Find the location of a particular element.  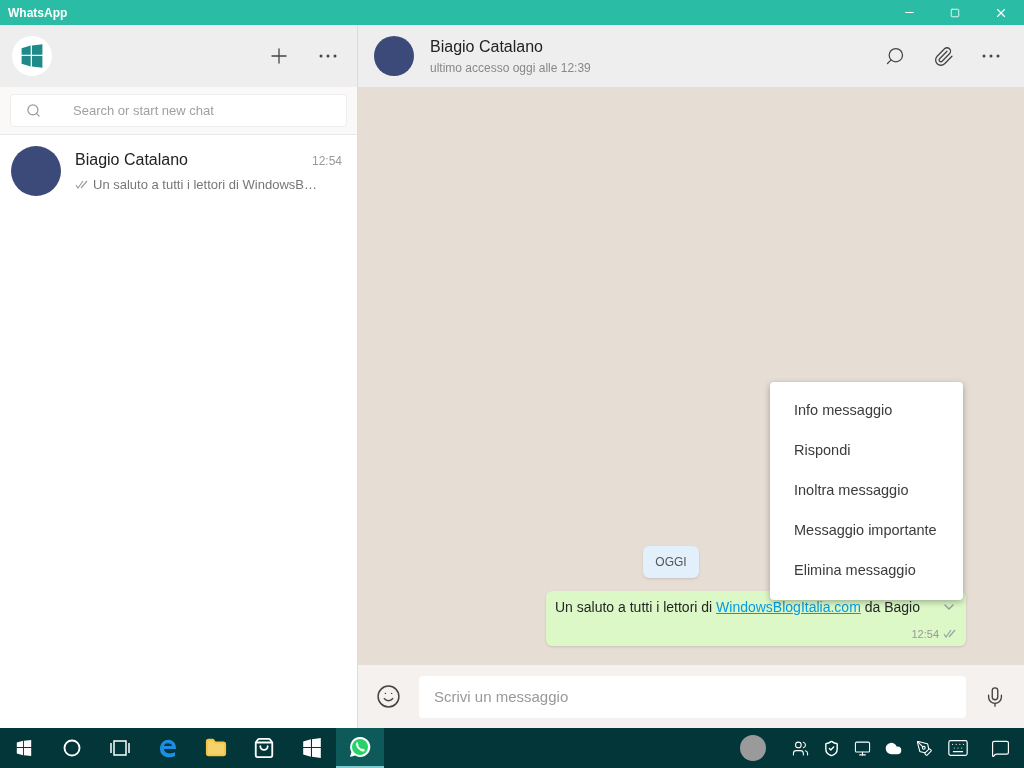

last-seen-status: ultimo accesso oggi alle 12:39 is located at coordinates (511, 68).